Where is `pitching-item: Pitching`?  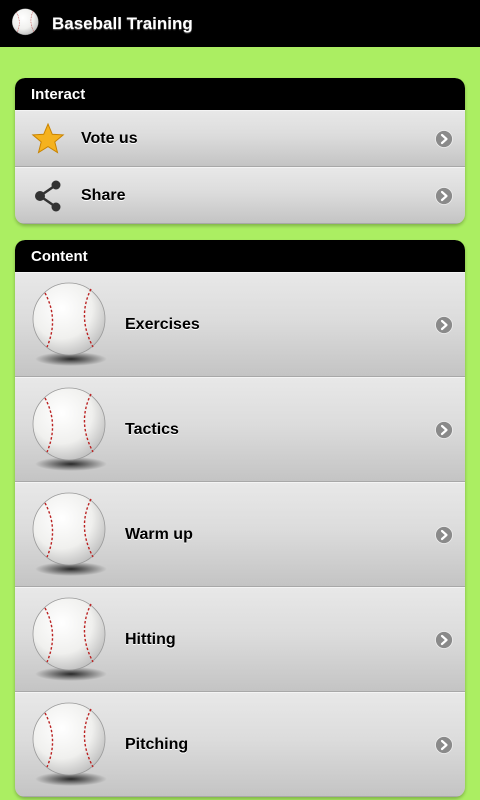
pitching-item: Pitching is located at coordinates (240, 744).